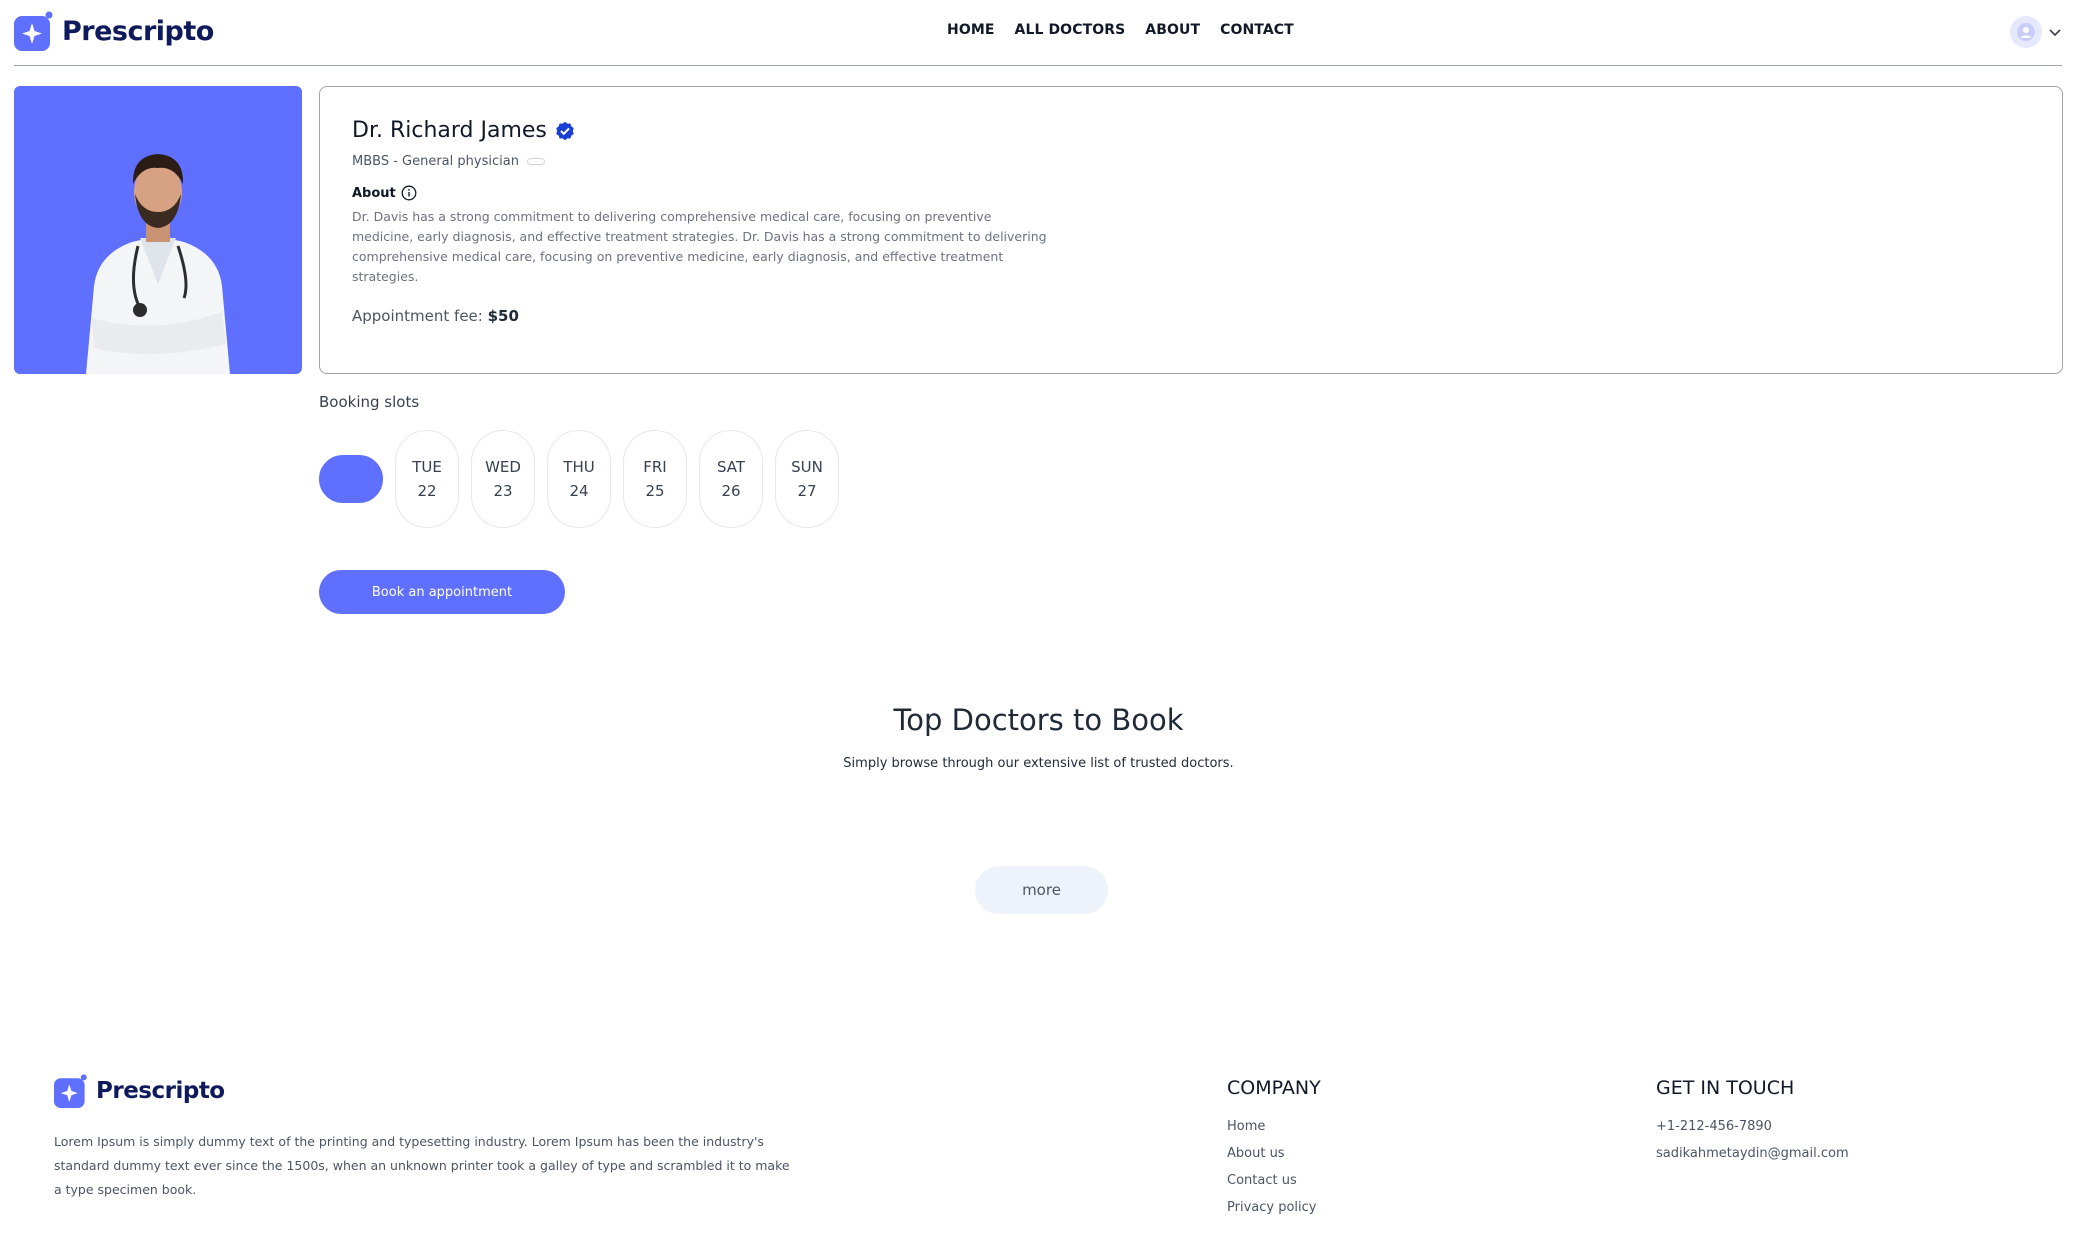  What do you see at coordinates (971, 30) in the screenshot?
I see `nav-home: HOME` at bounding box center [971, 30].